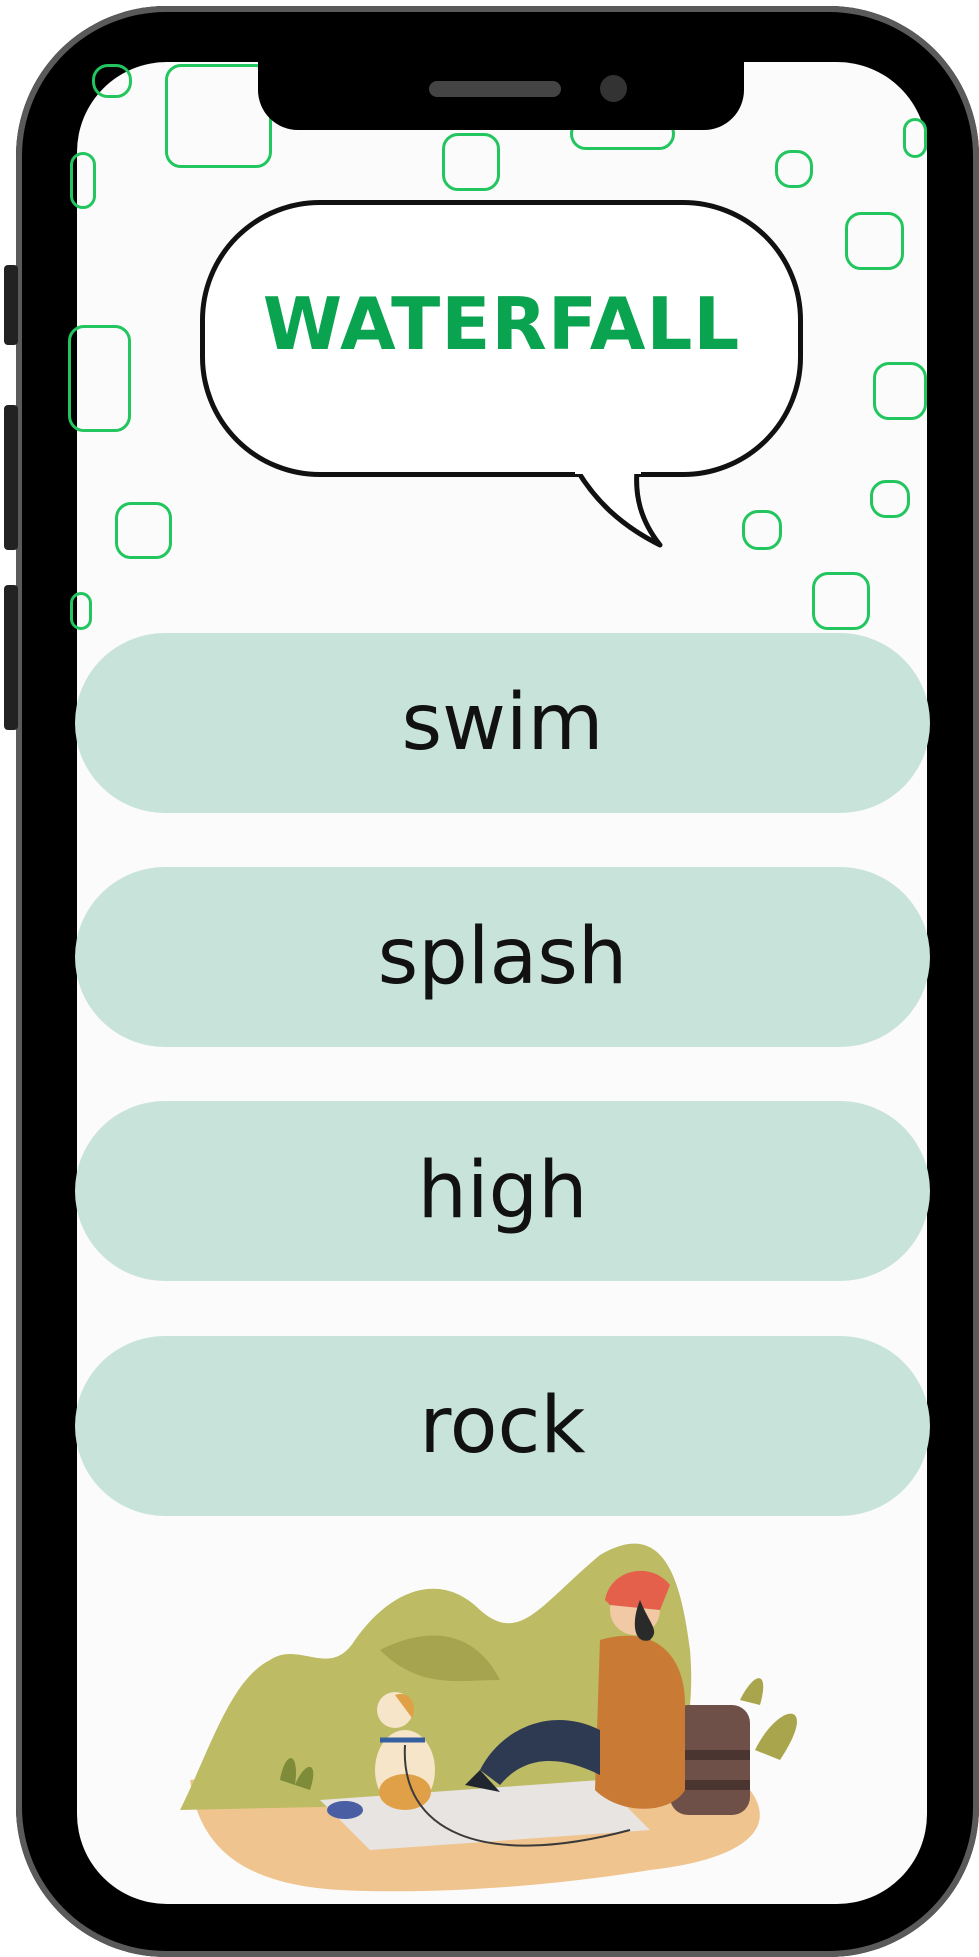  What do you see at coordinates (619, 509) in the screenshot?
I see `speech-bubble-tail-icon` at bounding box center [619, 509].